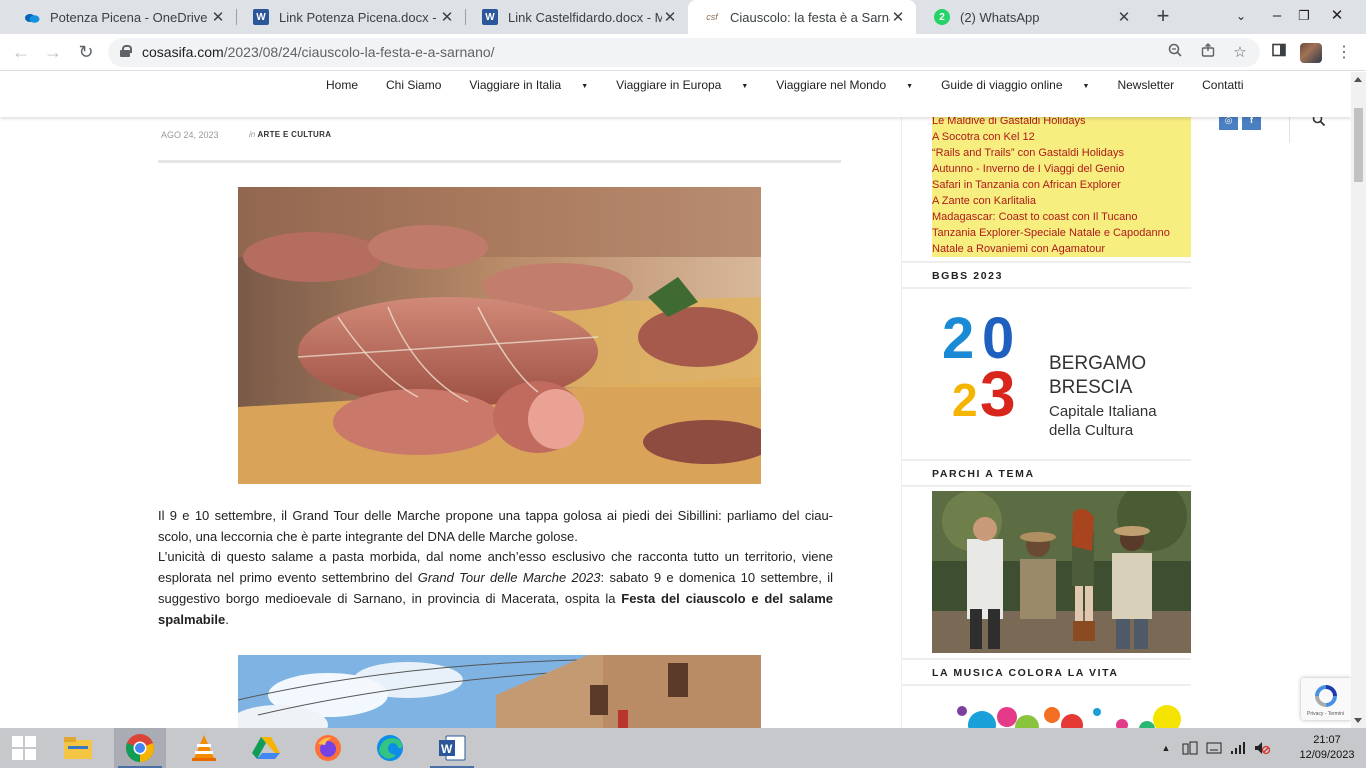  Describe the element at coordinates (447, 749) in the screenshot. I see `svg-text: W` at that location.